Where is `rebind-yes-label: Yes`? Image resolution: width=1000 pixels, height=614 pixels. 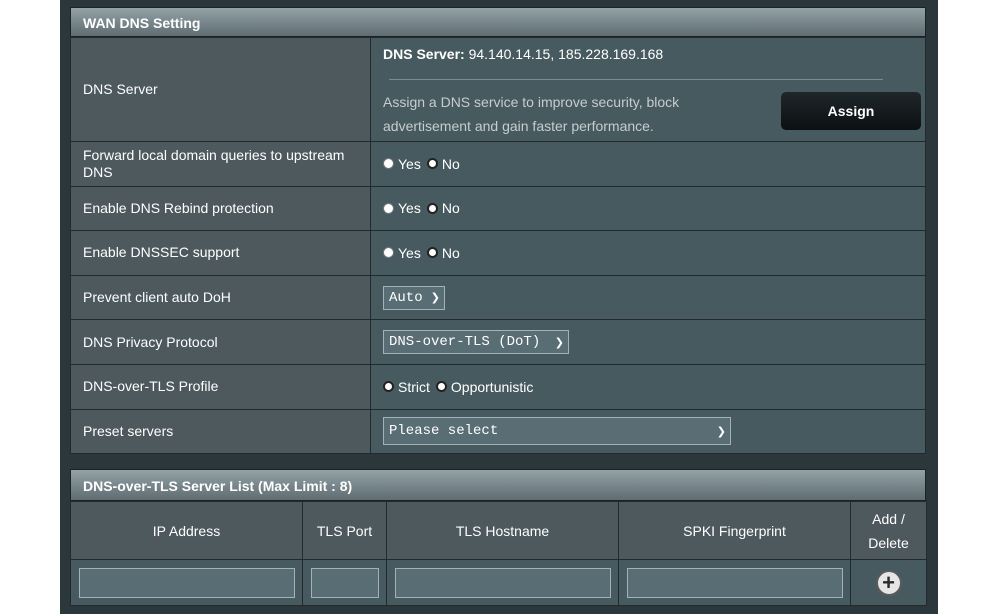
rebind-yes-label: Yes is located at coordinates (409, 208).